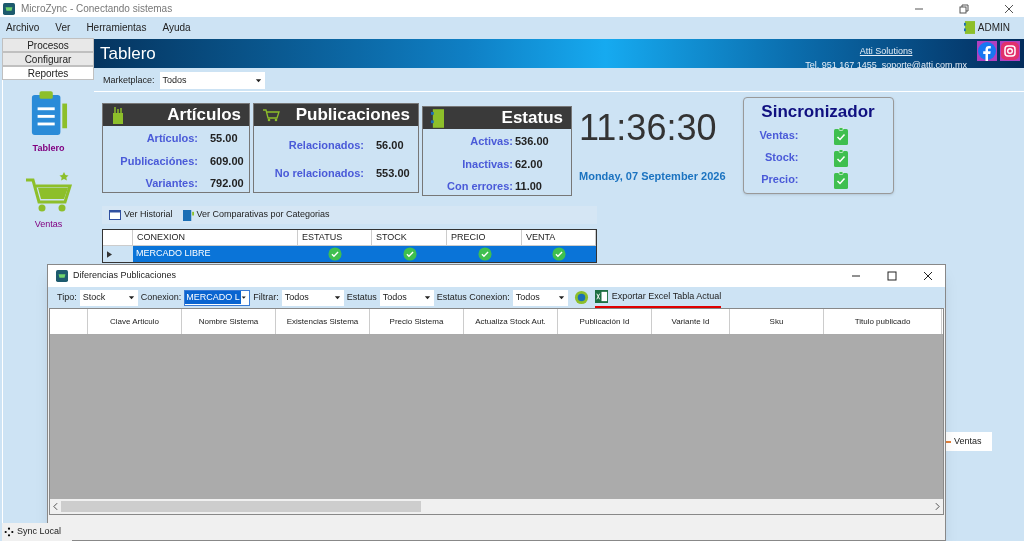 Image resolution: width=1024 pixels, height=541 pixels. I want to click on book-icon, so click(188, 215).